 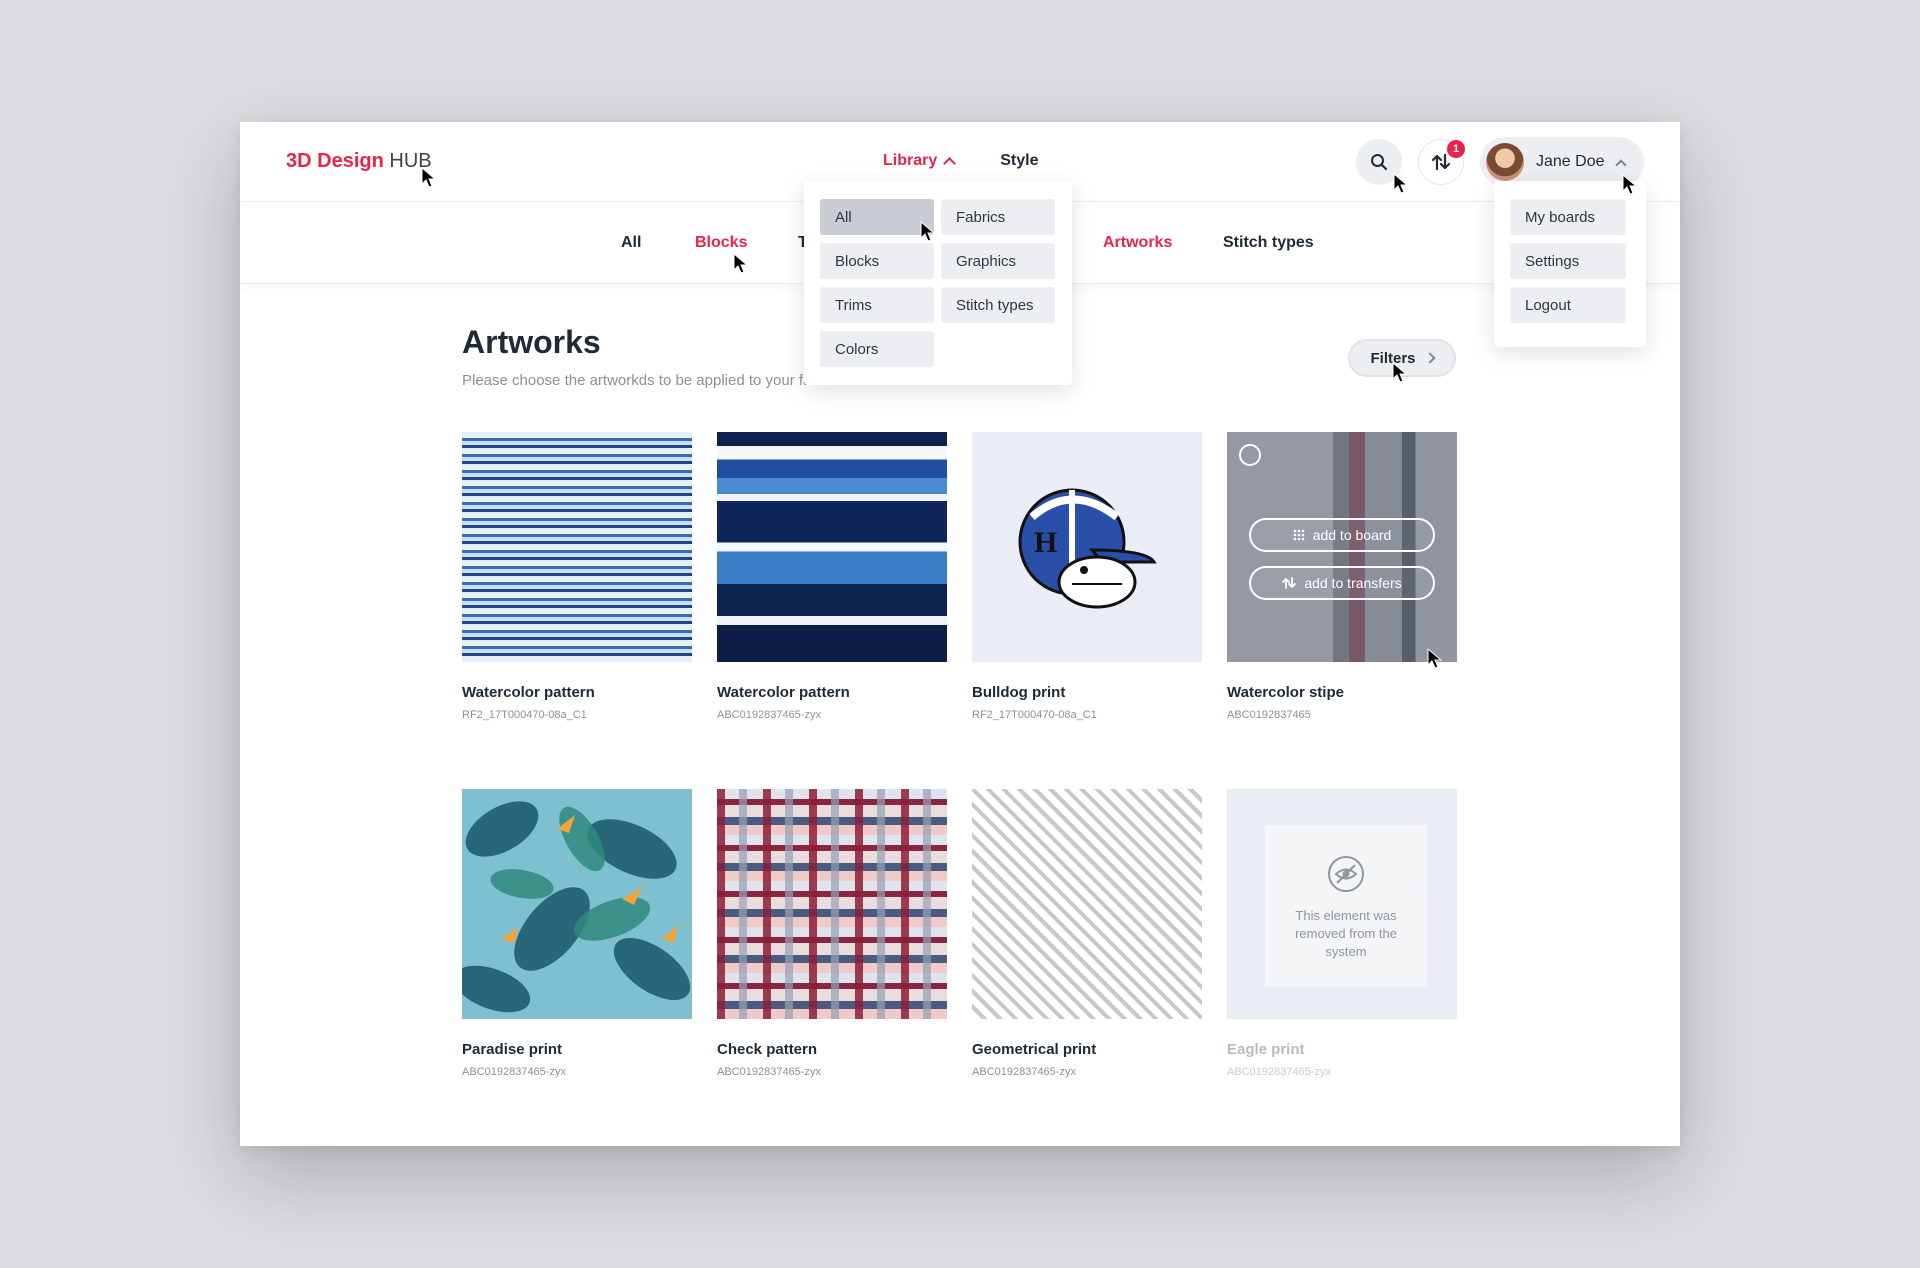 I want to click on artwork-code: ABC0192837465, so click(x=1269, y=715).